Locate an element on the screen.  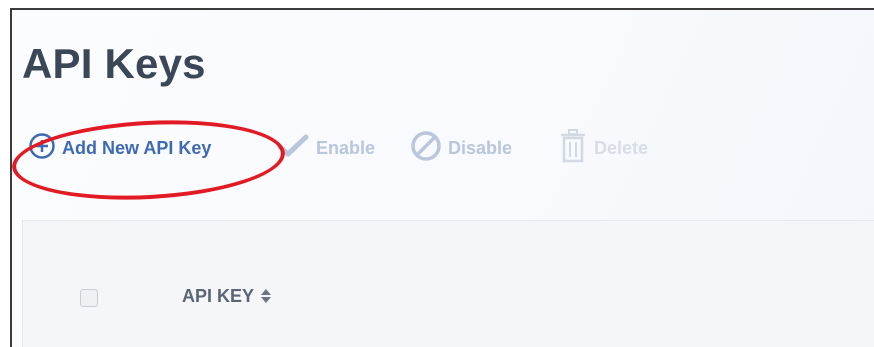
column-header-api-key: API KEY is located at coordinates (227, 296).